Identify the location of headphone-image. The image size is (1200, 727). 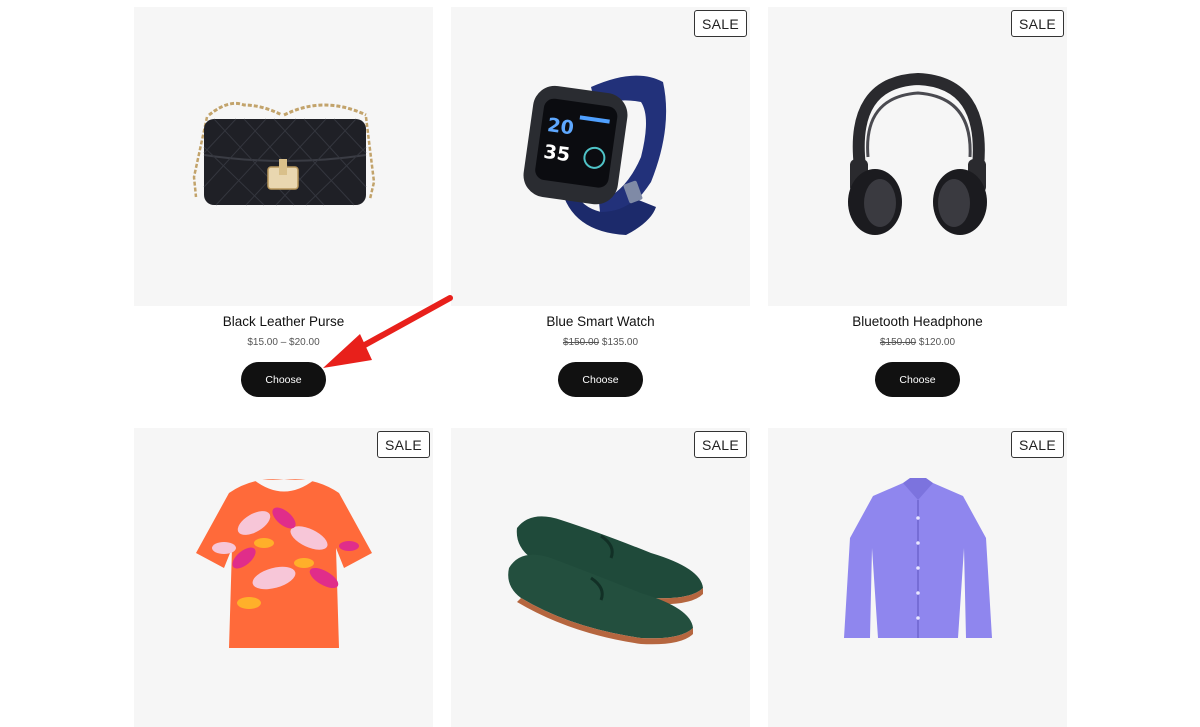
(917, 153).